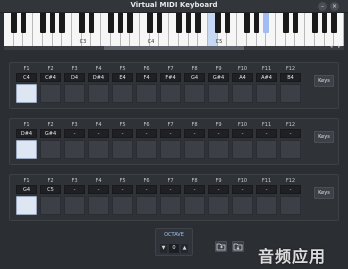 The image size is (348, 269). I want to click on save-button, so click(238, 246).